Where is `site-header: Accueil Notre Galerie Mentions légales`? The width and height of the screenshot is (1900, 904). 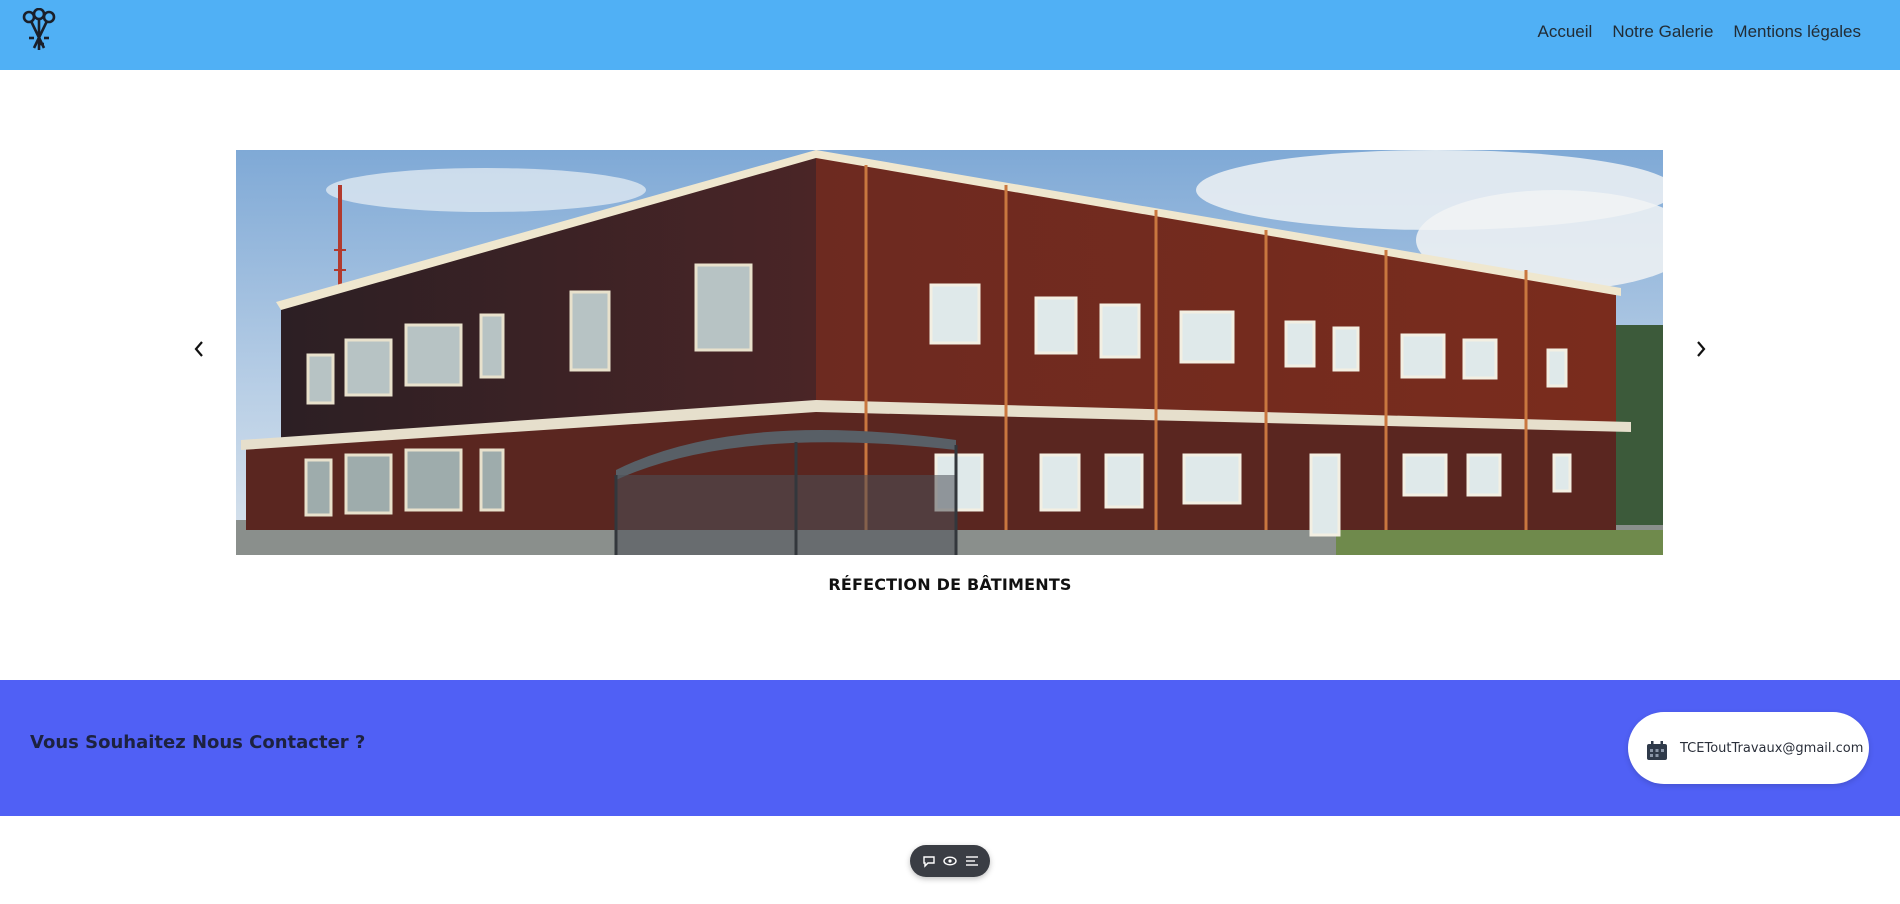 site-header: Accueil Notre Galerie Mentions légales is located at coordinates (950, 35).